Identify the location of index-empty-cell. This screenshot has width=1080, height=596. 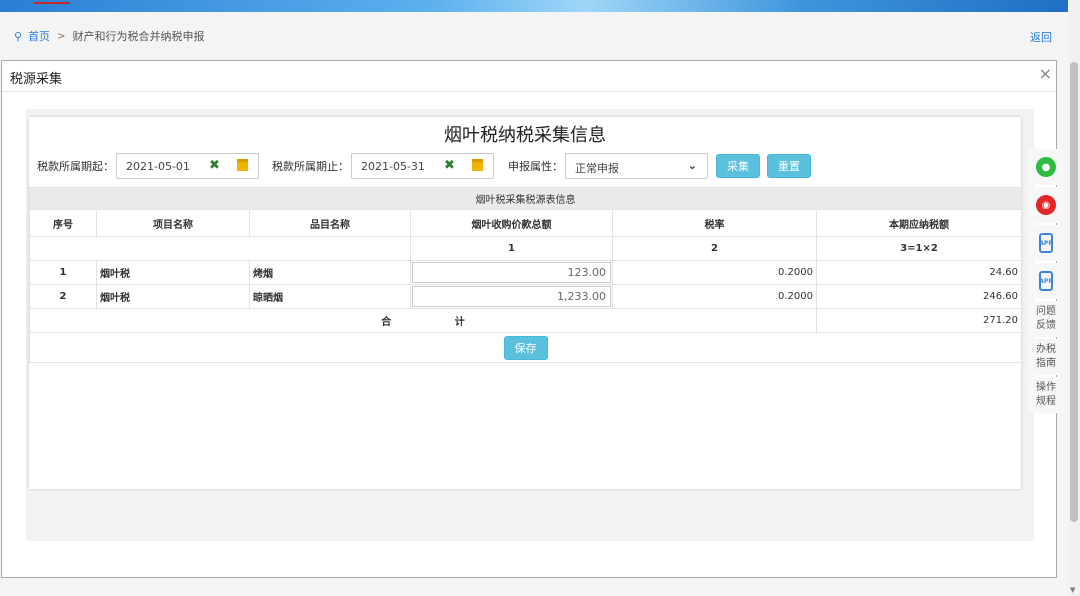
(220, 248).